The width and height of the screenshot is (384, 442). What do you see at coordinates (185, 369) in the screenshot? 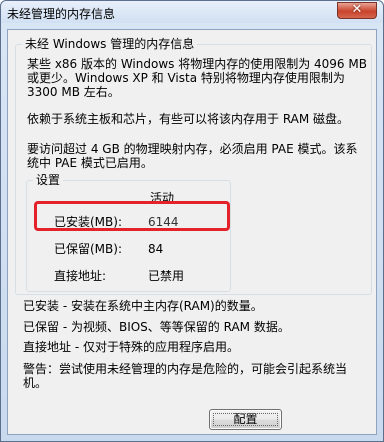
I see `warning-line1: 警告：尝试使用未经管理的内存是危险的，可能会引起系统当` at bounding box center [185, 369].